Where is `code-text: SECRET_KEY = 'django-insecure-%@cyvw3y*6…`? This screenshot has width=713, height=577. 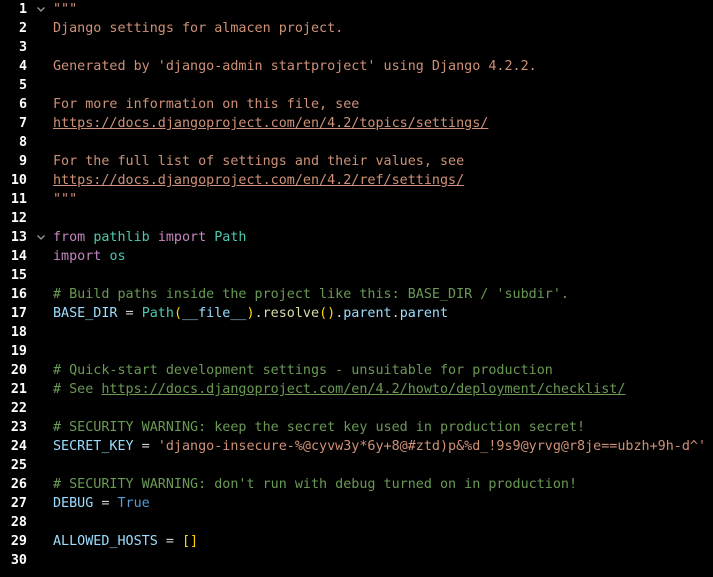
code-text: SECRET_KEY = 'django-insecure-%@cyvw3y*6… is located at coordinates (379, 446).